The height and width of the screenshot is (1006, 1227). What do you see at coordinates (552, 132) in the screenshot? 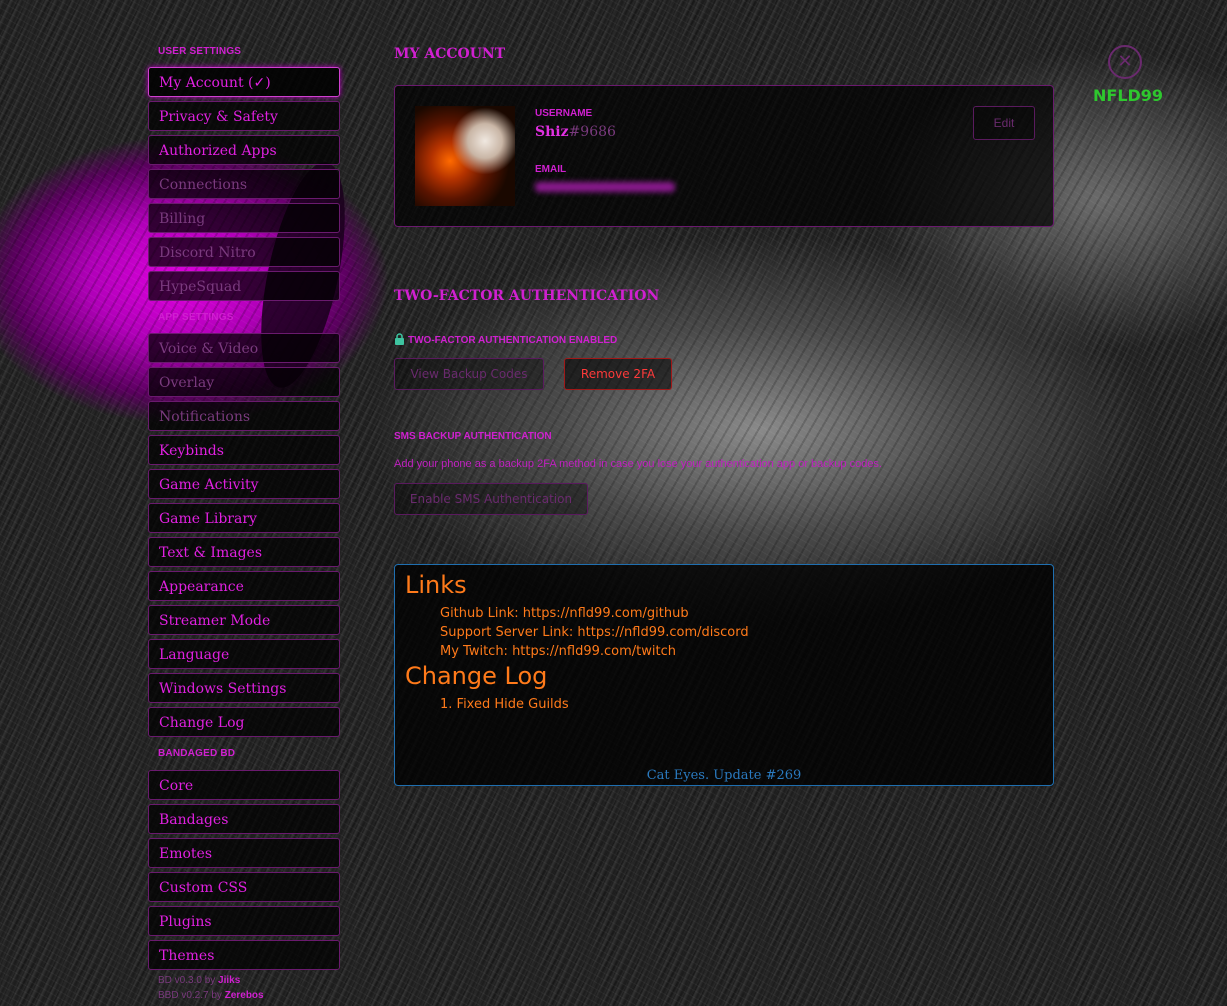
I see `username-text: Shiz` at bounding box center [552, 132].